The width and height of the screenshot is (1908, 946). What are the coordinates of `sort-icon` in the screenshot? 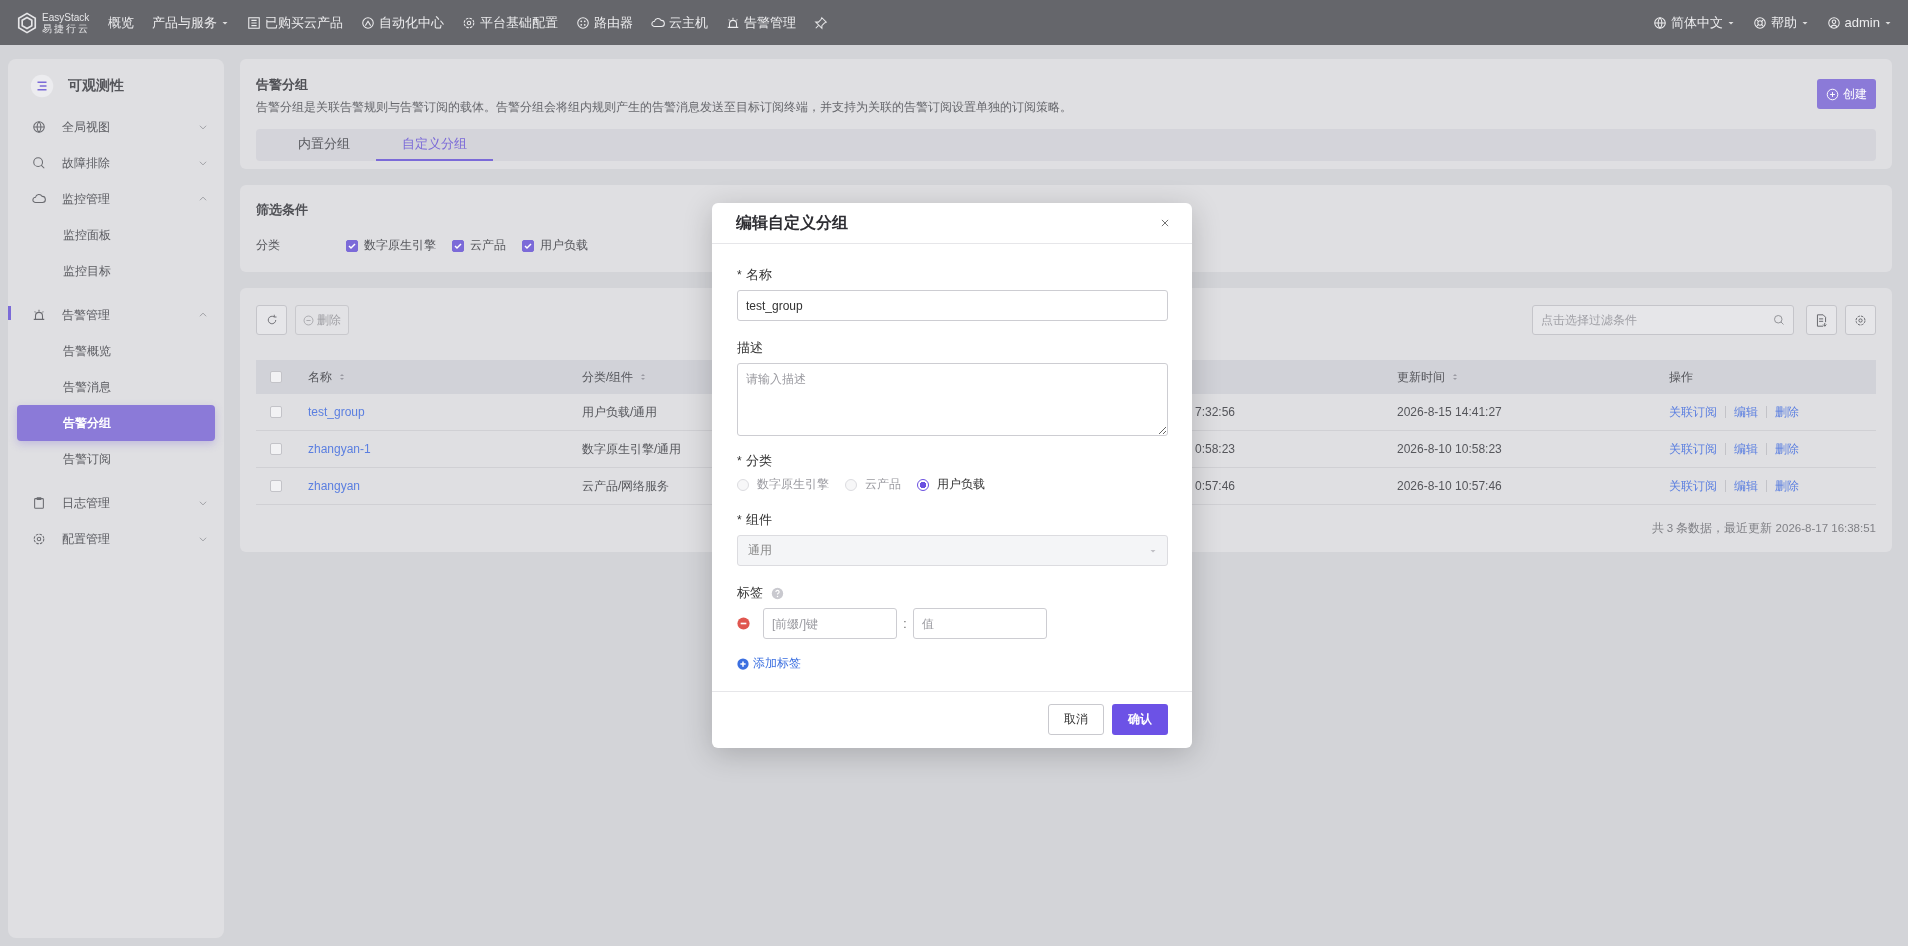 It's located at (1455, 377).